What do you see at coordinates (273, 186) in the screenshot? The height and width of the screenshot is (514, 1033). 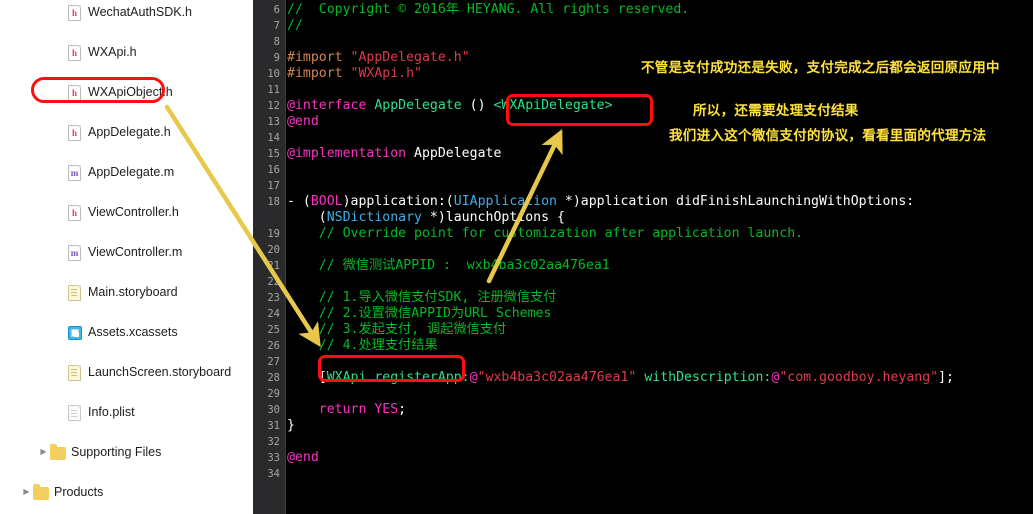 I see `line-number: 17` at bounding box center [273, 186].